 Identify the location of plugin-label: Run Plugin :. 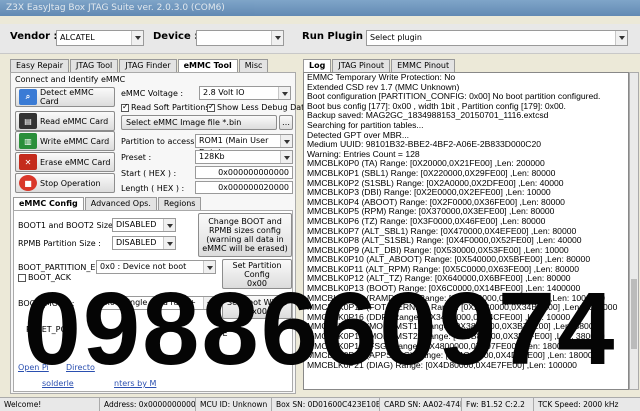
(336, 36).